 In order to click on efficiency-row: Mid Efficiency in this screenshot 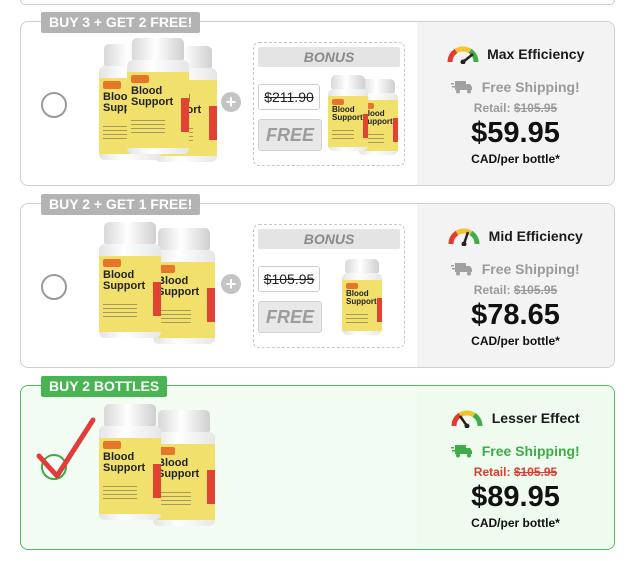, I will do `click(515, 237)`.